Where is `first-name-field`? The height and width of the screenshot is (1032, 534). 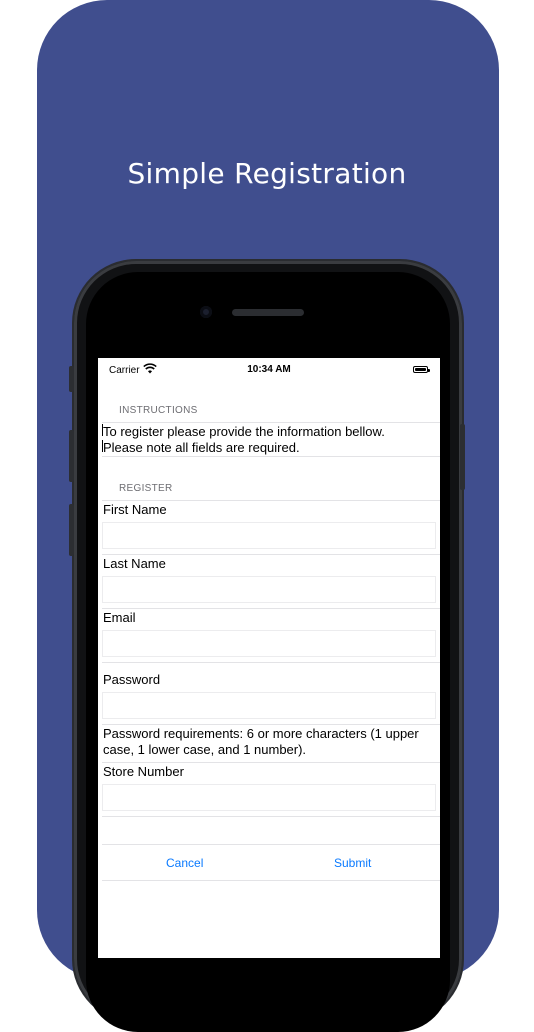 first-name-field is located at coordinates (269, 535).